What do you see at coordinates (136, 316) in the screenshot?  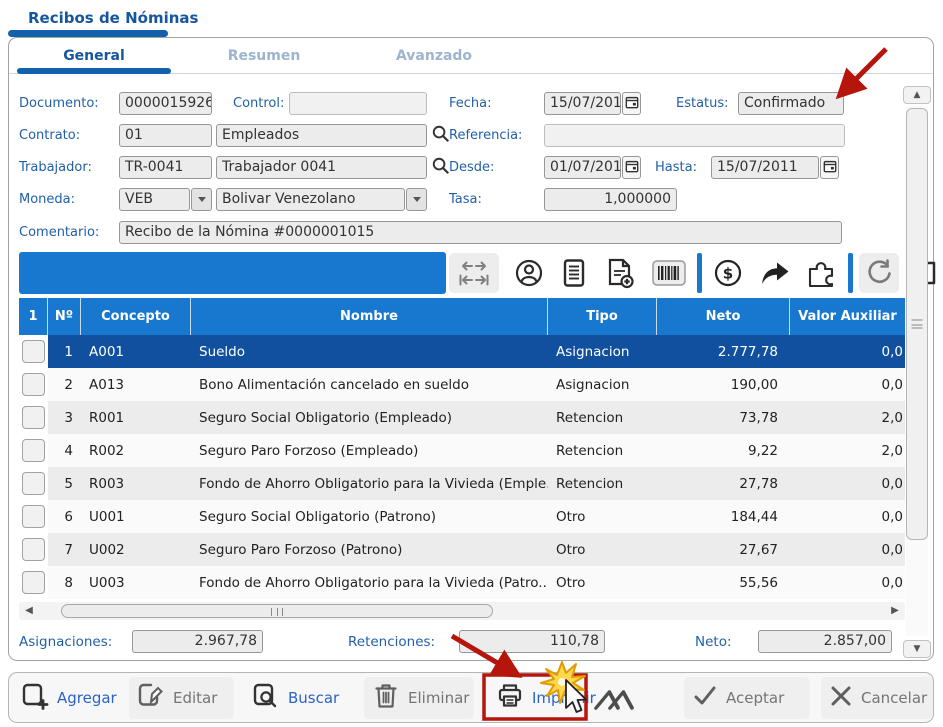 I see `column-header-concepto: Concepto` at bounding box center [136, 316].